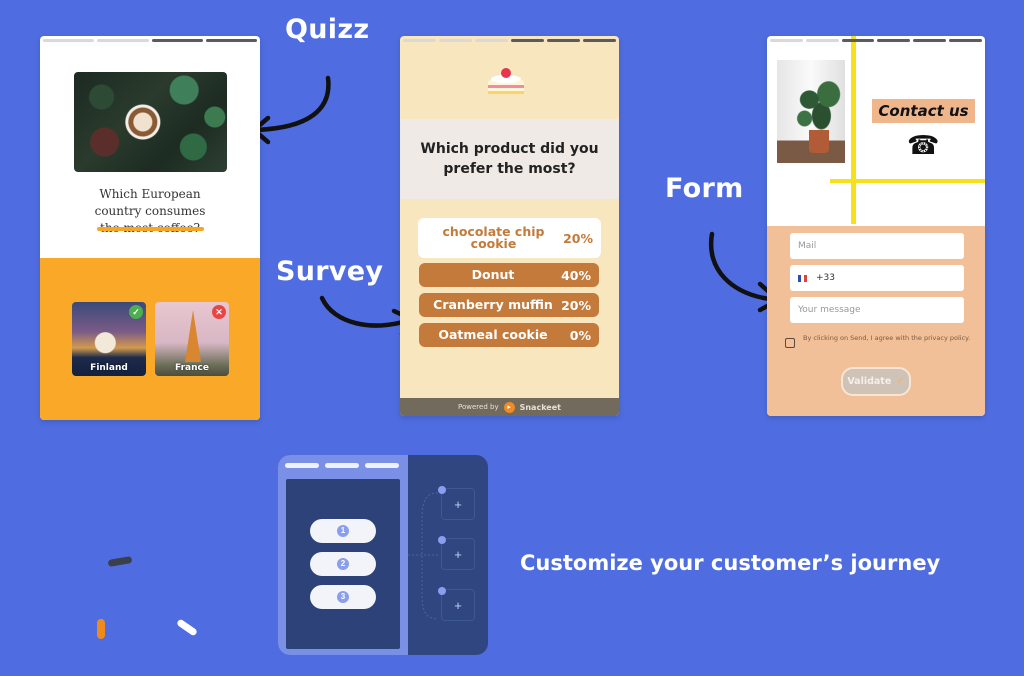 The width and height of the screenshot is (1024, 676). I want to click on survey-option-1: chocolate chip cookie 20%, so click(509, 238).